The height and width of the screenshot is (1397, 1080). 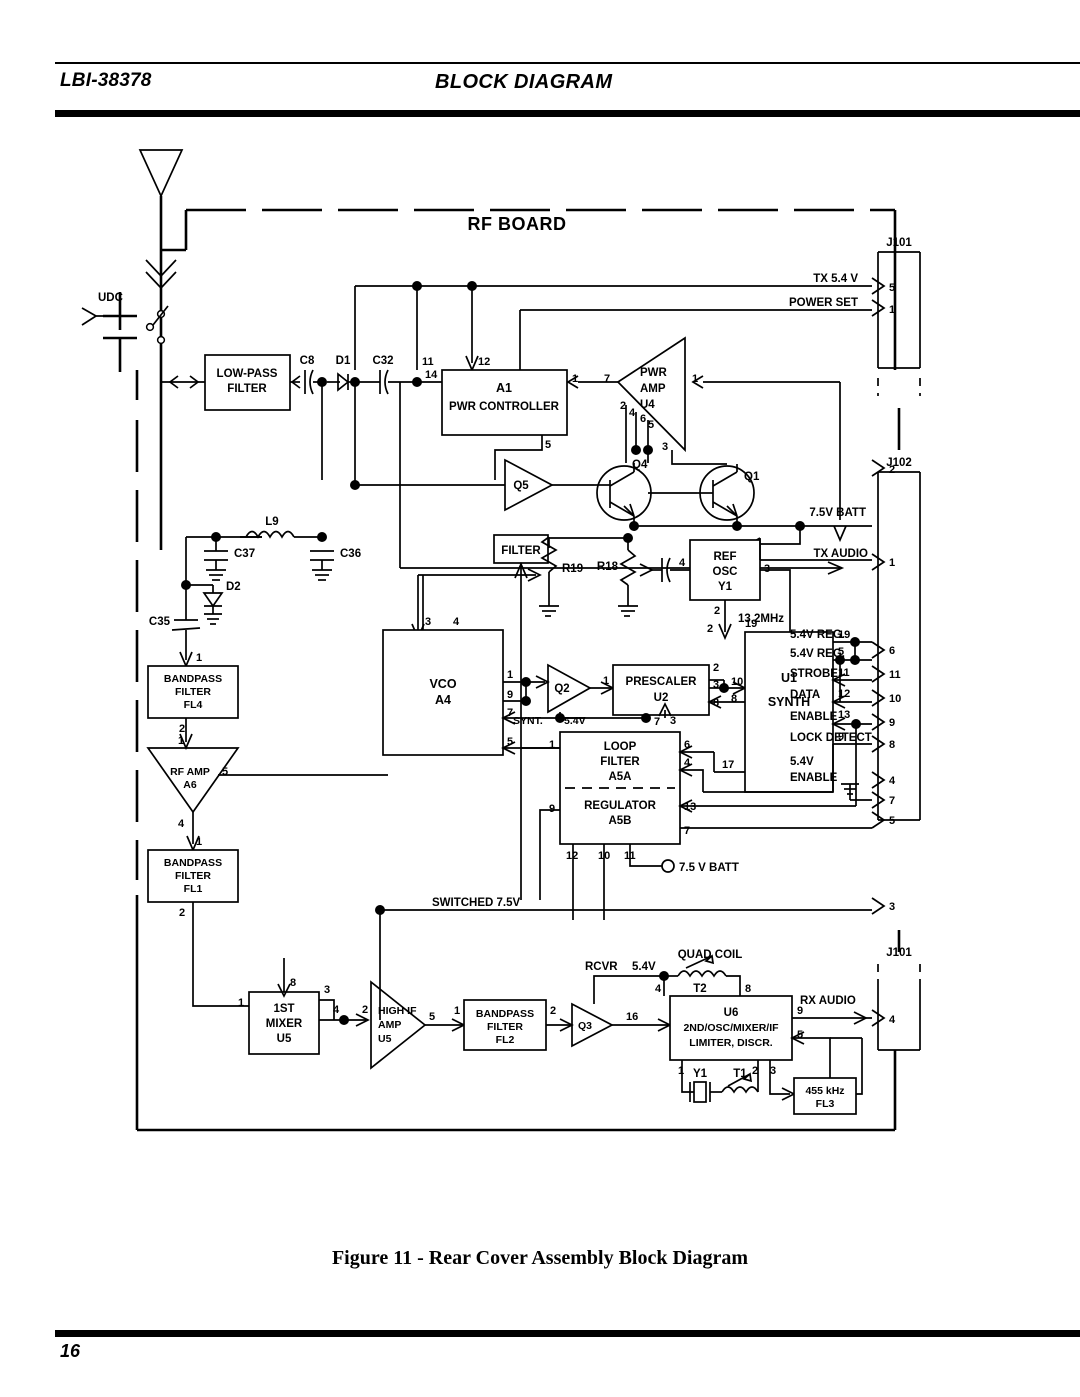 What do you see at coordinates (483, 665) in the screenshot?
I see `block-vco: VCO A4 3 4 1 9 7 5` at bounding box center [483, 665].